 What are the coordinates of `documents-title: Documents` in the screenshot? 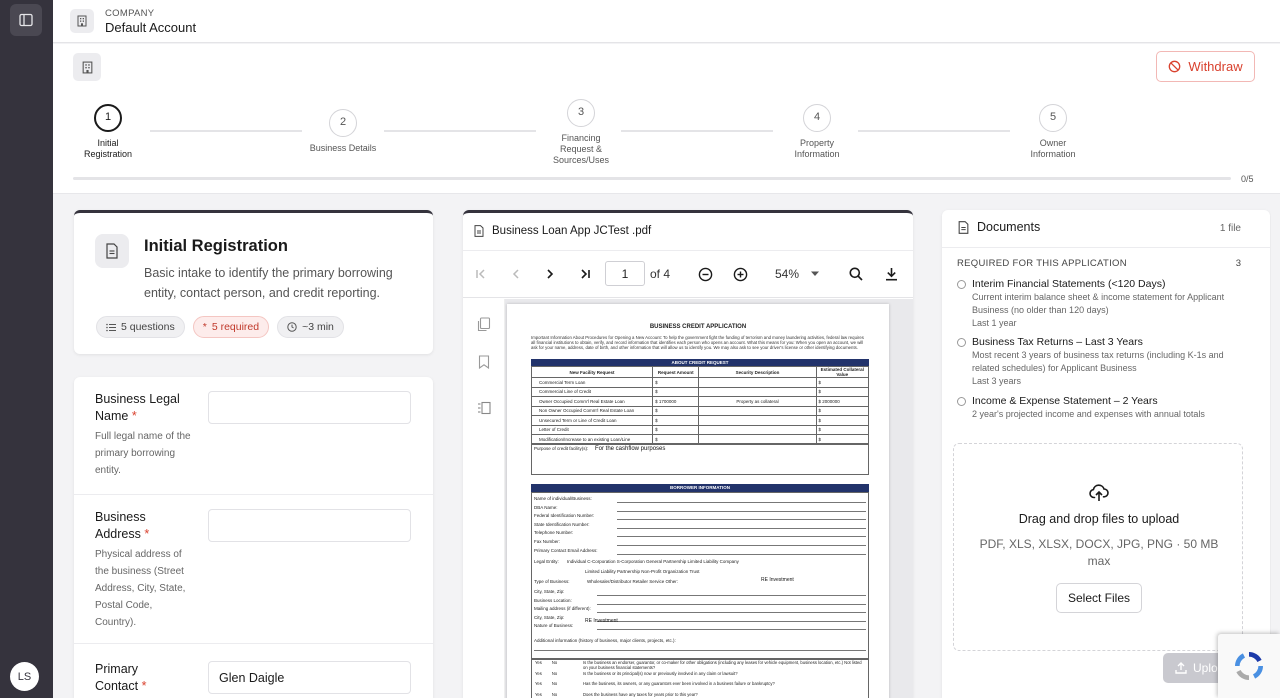 It's located at (999, 227).